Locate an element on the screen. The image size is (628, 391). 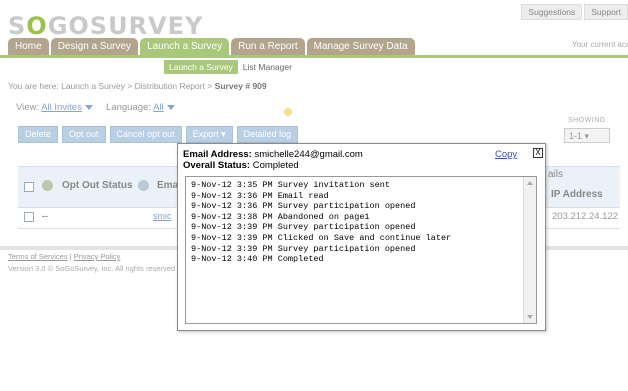
logo-prefix: S is located at coordinates (17, 26).